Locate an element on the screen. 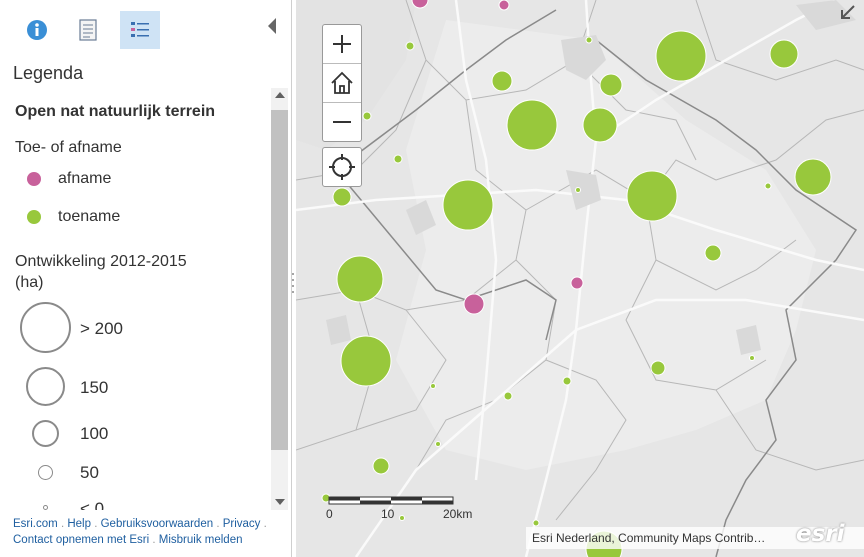 The image size is (864, 557). circles-decrease is located at coordinates (497, 157).